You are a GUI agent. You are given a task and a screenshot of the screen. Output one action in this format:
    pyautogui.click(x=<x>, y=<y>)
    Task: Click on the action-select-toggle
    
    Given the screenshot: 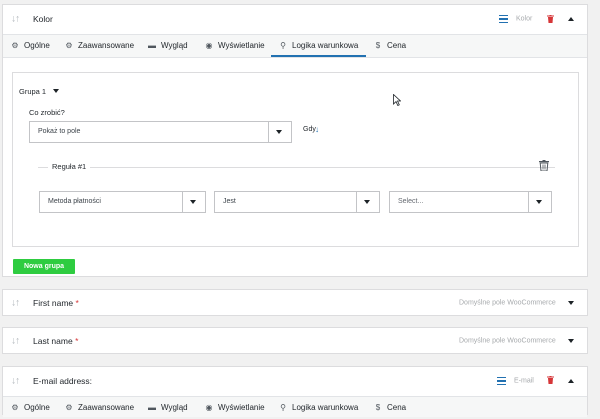 What is the action you would take?
    pyautogui.click(x=279, y=132)
    